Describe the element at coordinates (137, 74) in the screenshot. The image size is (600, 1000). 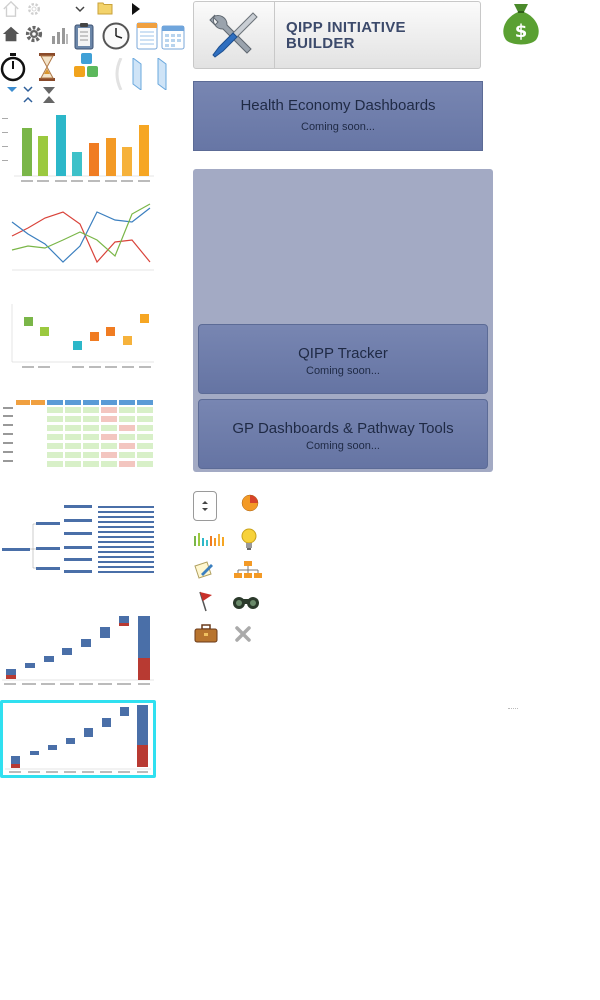
I see `tab-icon` at that location.